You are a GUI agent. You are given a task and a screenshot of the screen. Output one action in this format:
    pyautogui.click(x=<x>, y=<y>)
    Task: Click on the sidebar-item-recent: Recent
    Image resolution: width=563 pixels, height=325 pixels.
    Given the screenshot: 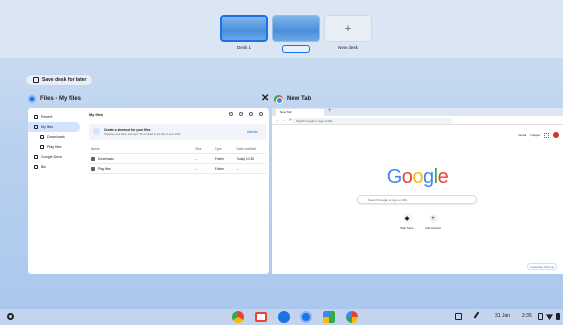 What is the action you would take?
    pyautogui.click(x=56, y=117)
    